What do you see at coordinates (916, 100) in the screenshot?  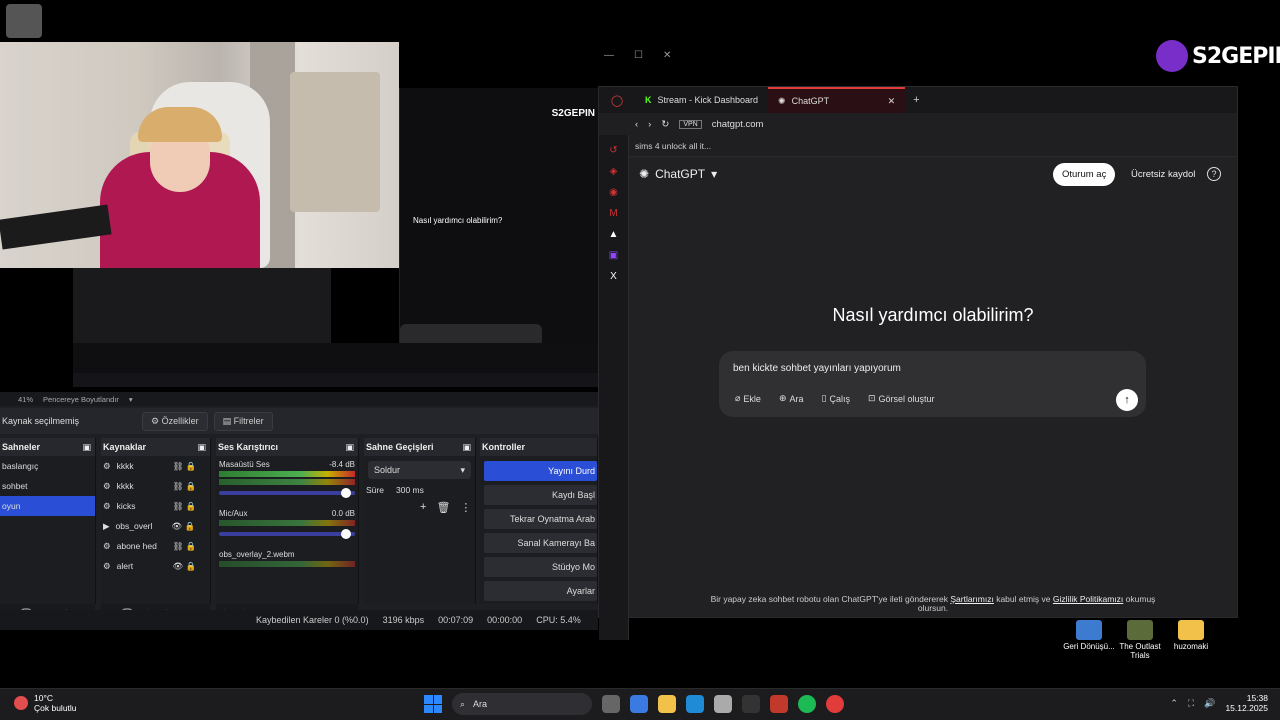 I see `new-tab-icon: +` at bounding box center [916, 100].